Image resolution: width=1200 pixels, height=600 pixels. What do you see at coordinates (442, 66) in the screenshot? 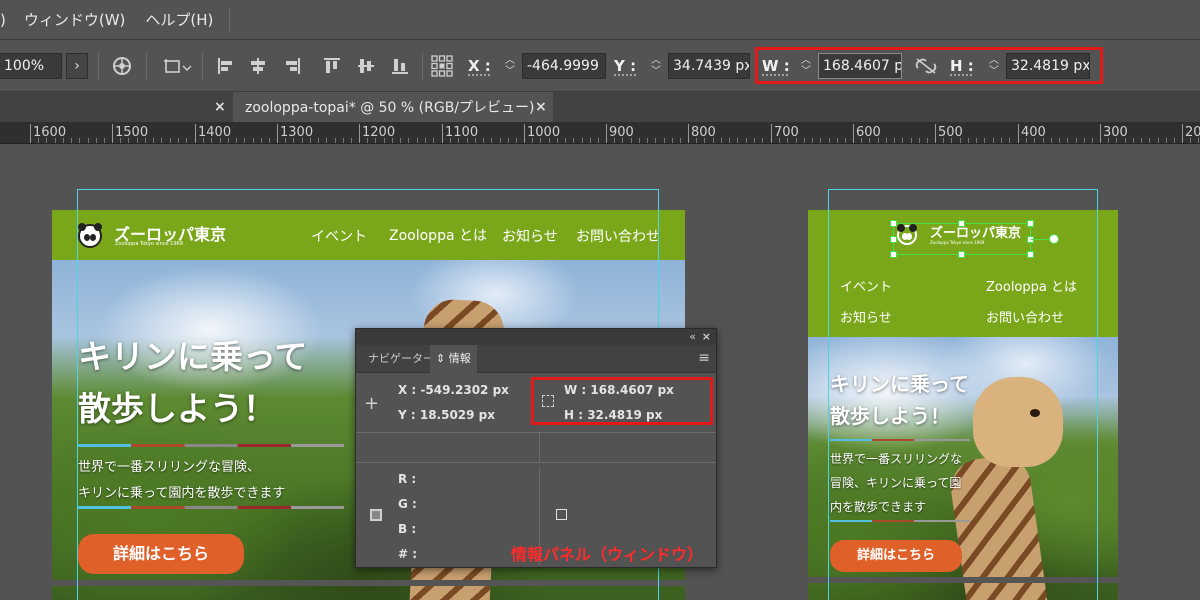
I see `reference-point-icon` at bounding box center [442, 66].